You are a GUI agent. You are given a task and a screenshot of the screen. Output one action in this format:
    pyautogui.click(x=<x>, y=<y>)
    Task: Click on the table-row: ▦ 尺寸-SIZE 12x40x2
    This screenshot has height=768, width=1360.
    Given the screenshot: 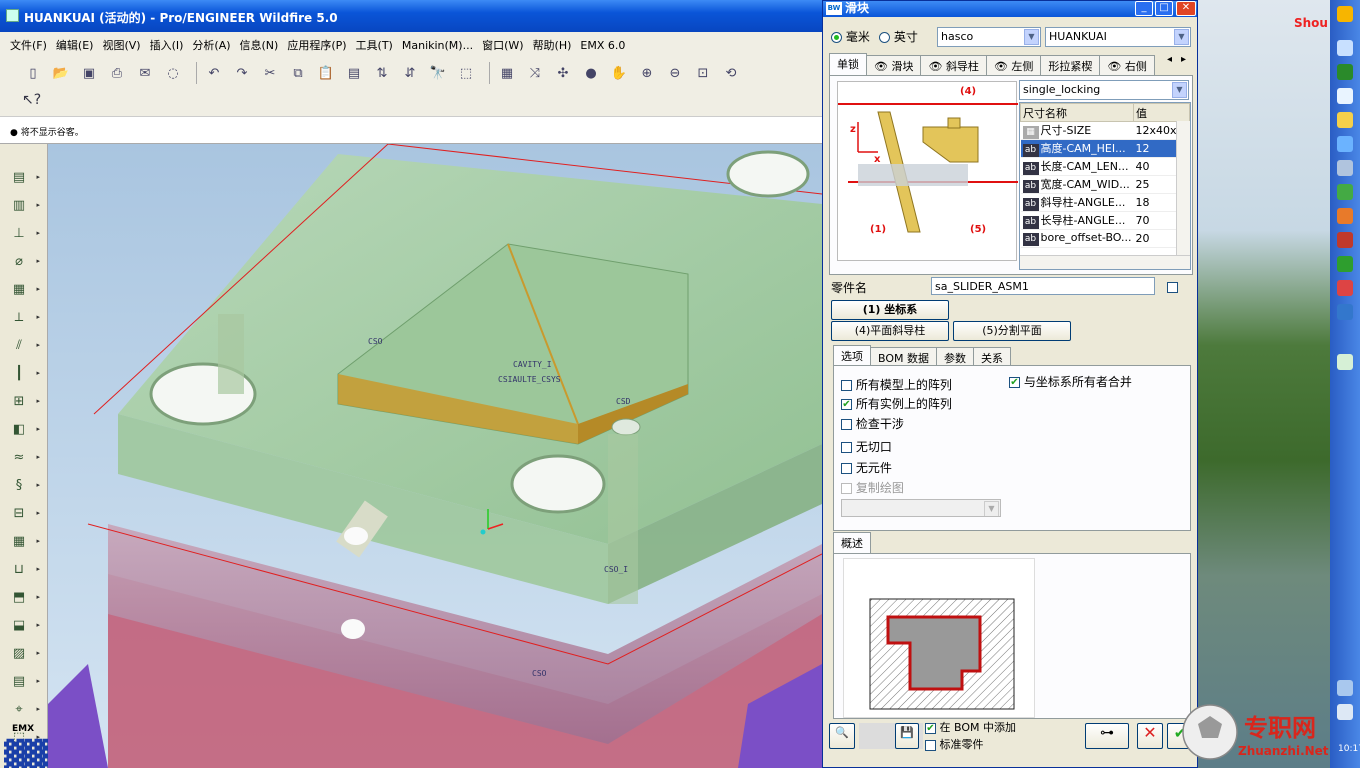 What is the action you would take?
    pyautogui.click(x=1105, y=130)
    